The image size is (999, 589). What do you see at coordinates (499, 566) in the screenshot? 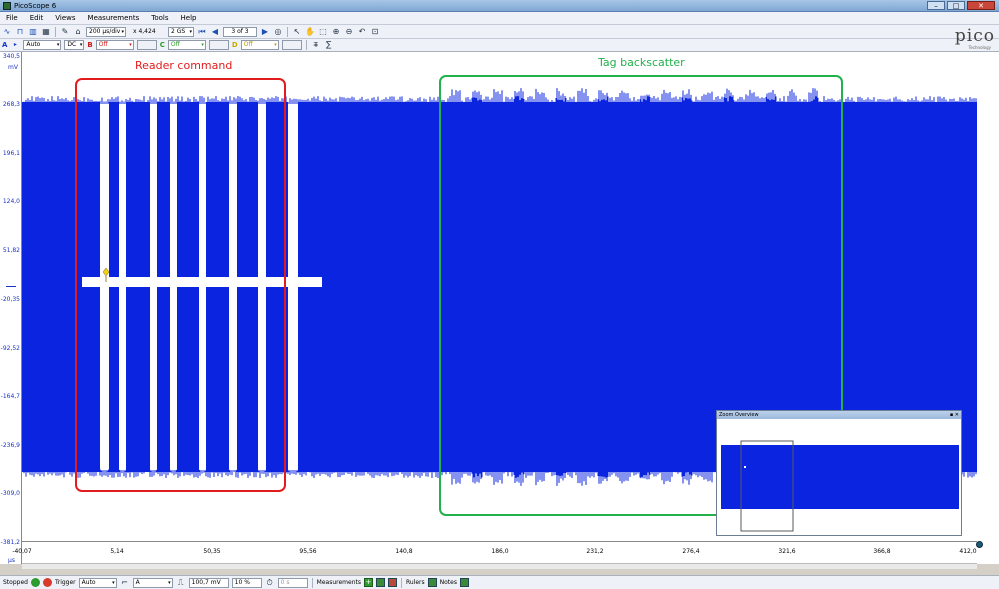
I see `horizontal-scrollbar` at bounding box center [499, 566].